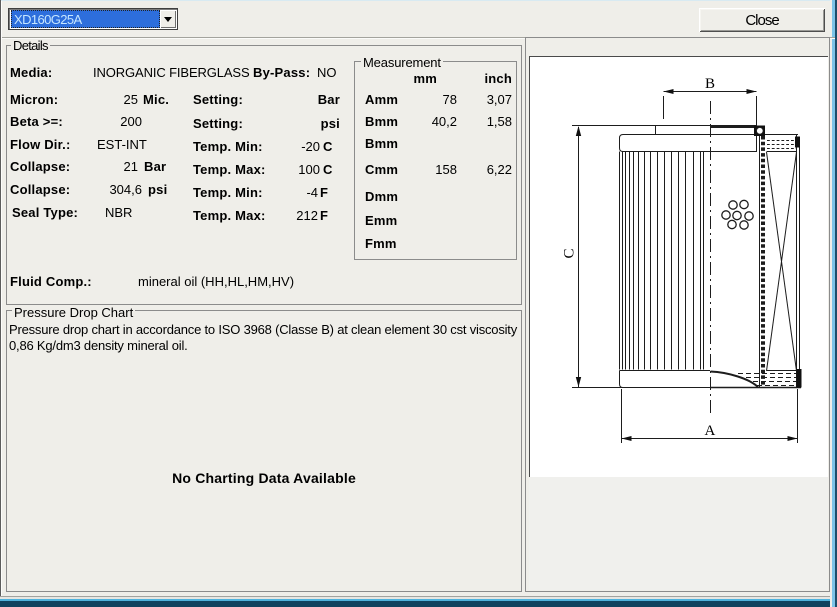  What do you see at coordinates (710, 431) in the screenshot?
I see `svg-text: A` at bounding box center [710, 431].